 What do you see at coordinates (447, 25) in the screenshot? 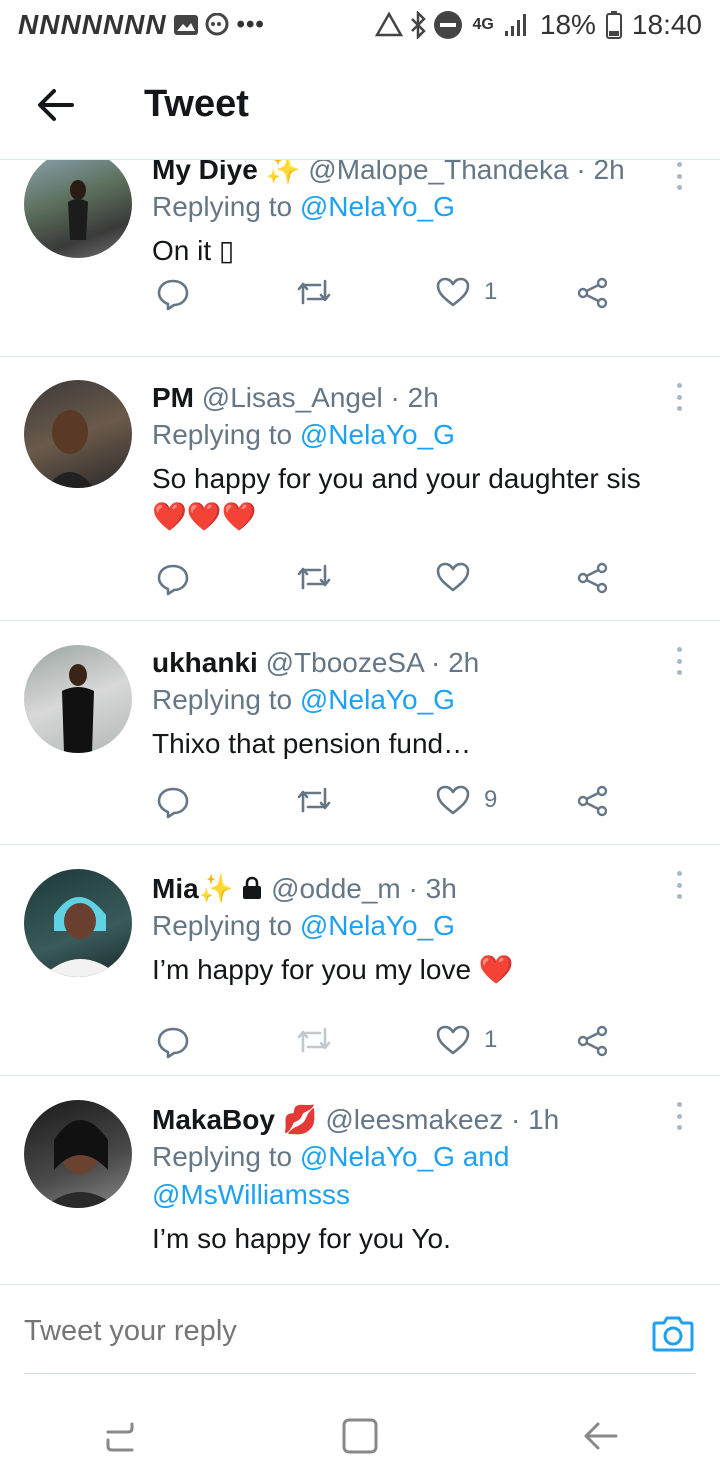
I see `do-not-disturb-icon` at bounding box center [447, 25].